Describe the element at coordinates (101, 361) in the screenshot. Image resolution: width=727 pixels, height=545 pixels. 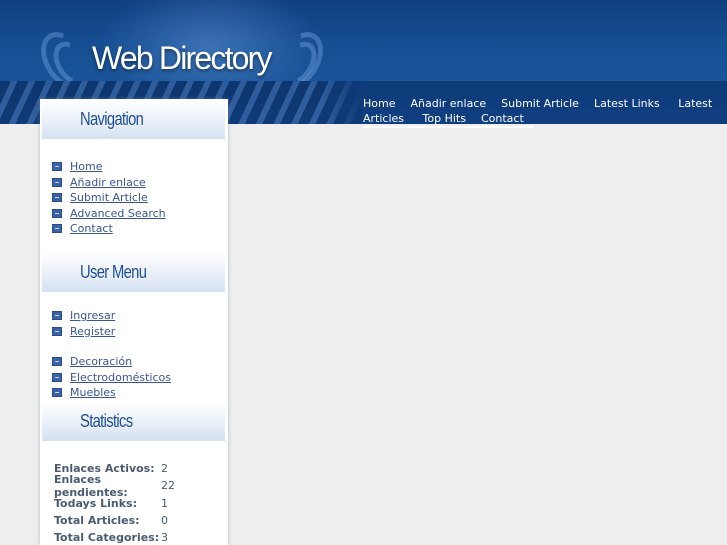
I see `category-link-decoracion: Decoración` at that location.